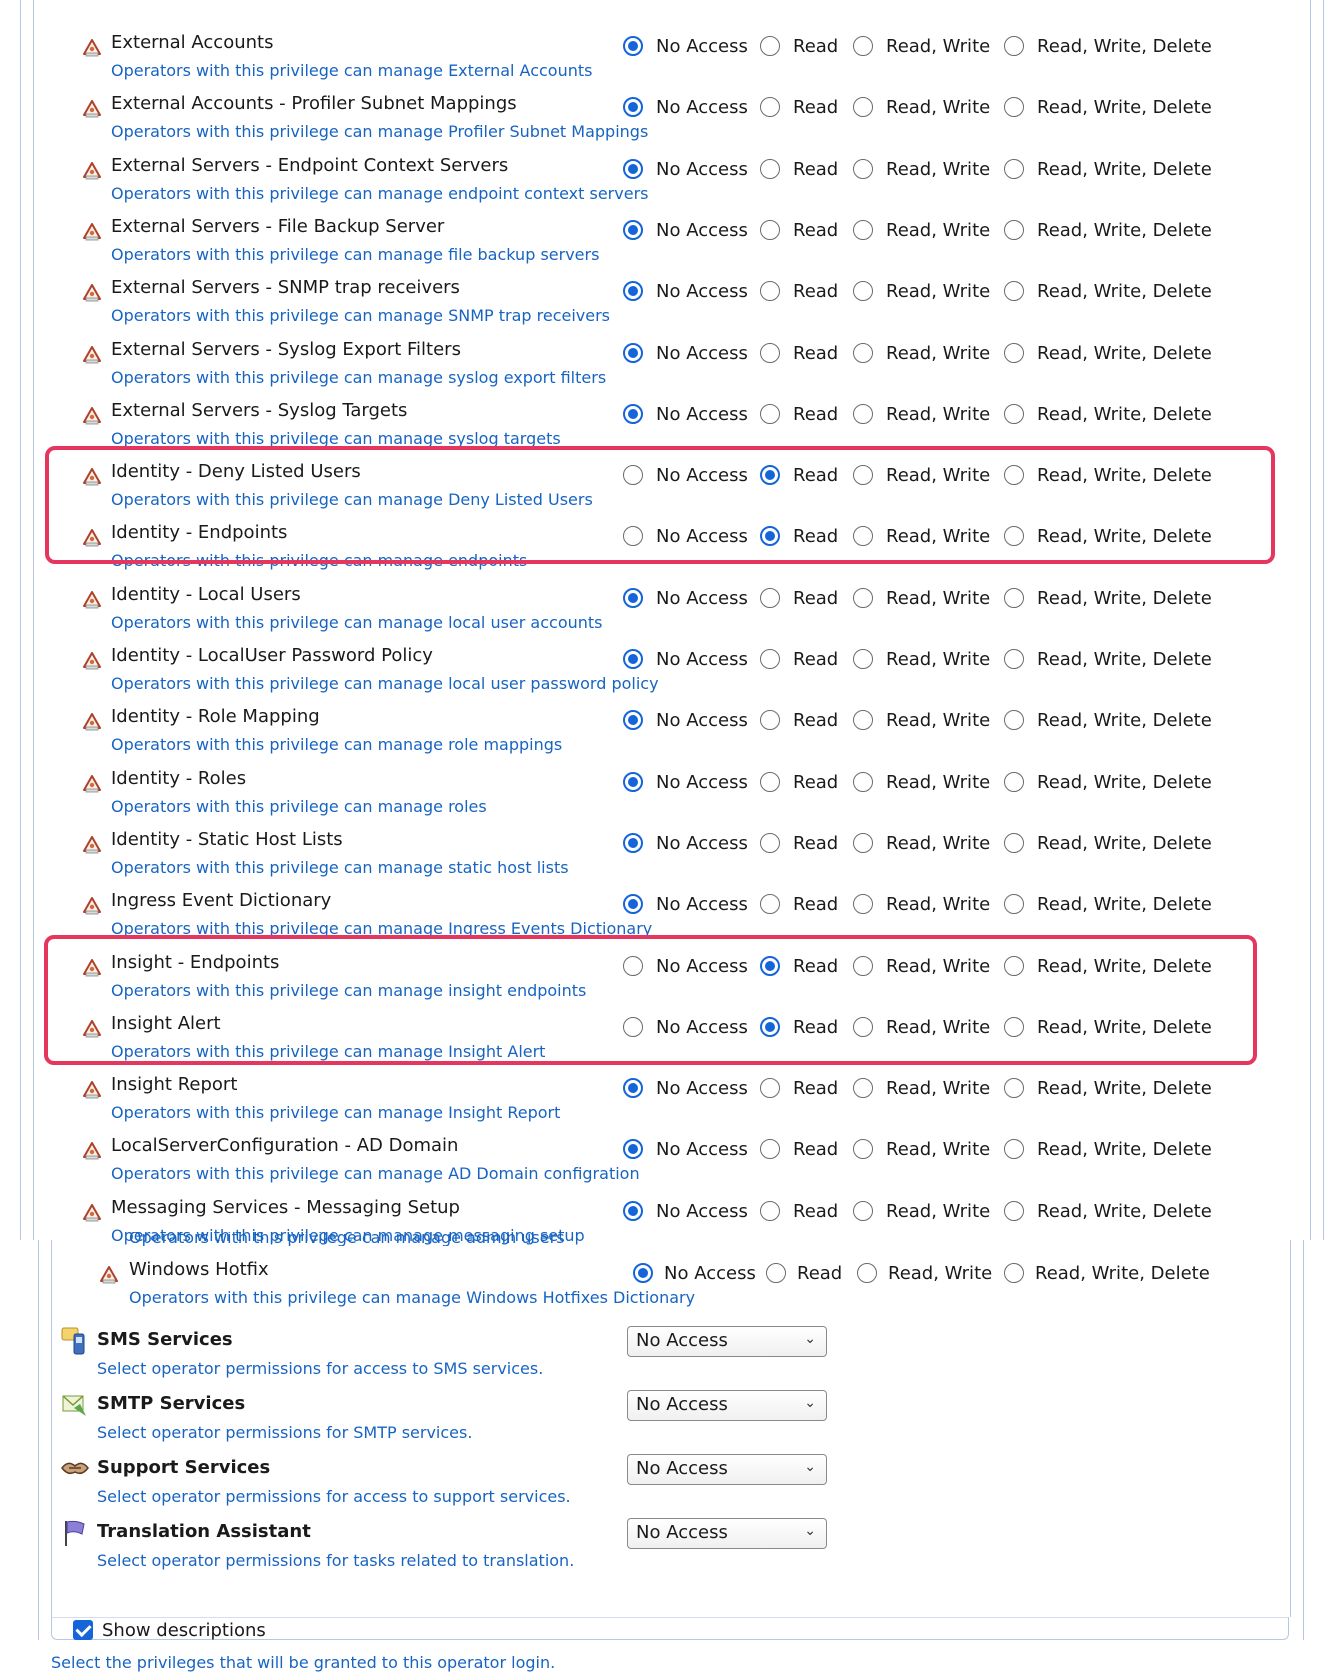 The height and width of the screenshot is (1672, 1336). What do you see at coordinates (272, 655) in the screenshot?
I see `privilege-title: Identity - LocalUser Password Policy` at bounding box center [272, 655].